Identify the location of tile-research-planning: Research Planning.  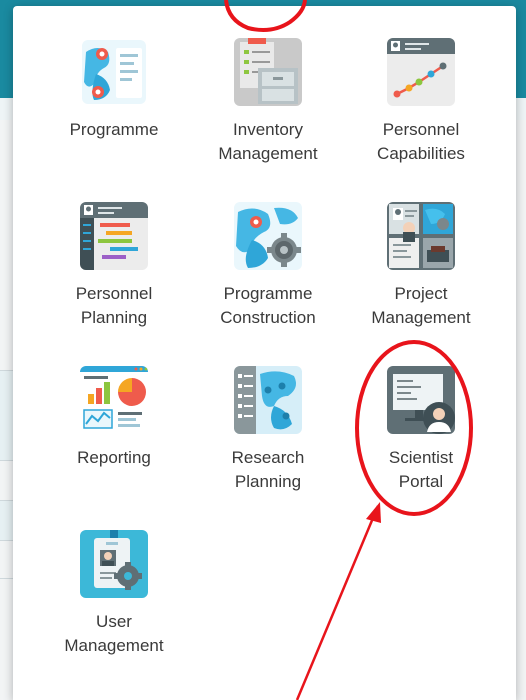
(268, 430).